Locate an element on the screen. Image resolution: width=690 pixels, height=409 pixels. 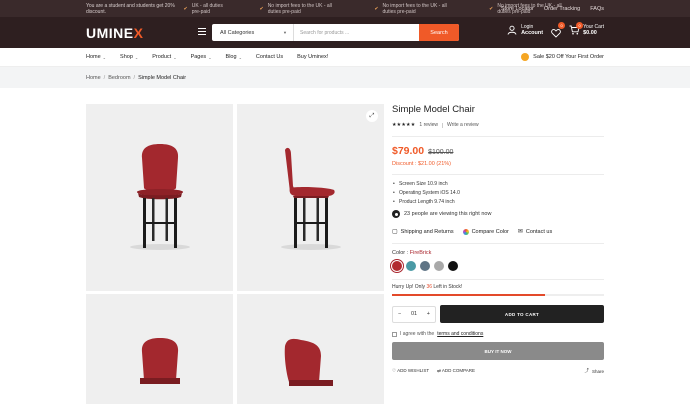
star-icon: ★★★★★ is located at coordinates (404, 125).